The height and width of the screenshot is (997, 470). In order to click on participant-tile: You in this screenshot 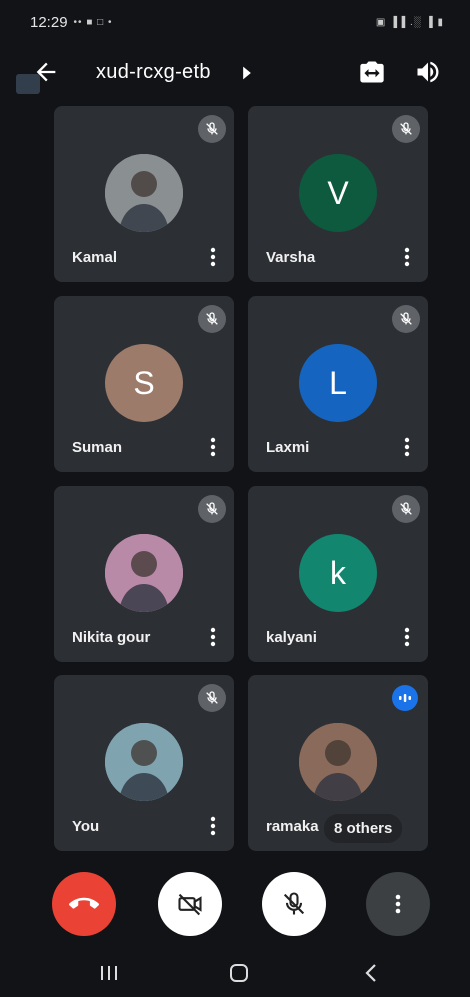, I will do `click(144, 763)`.